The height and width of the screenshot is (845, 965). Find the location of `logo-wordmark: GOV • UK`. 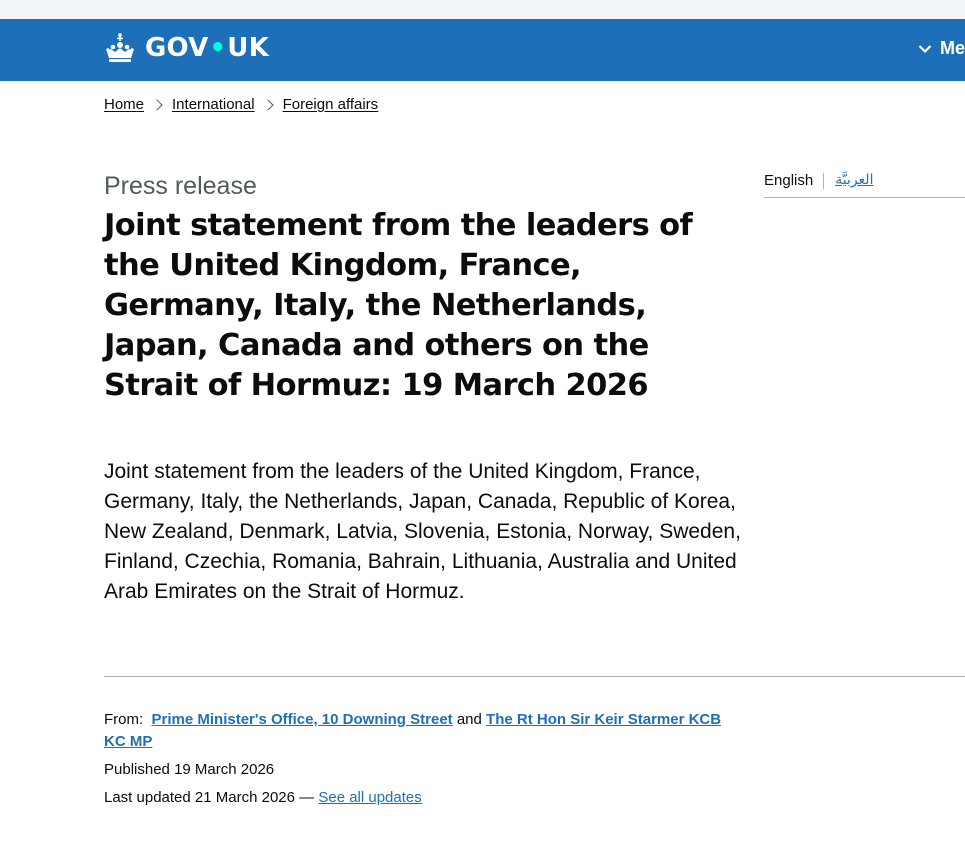

logo-wordmark: GOV • UK is located at coordinates (207, 48).